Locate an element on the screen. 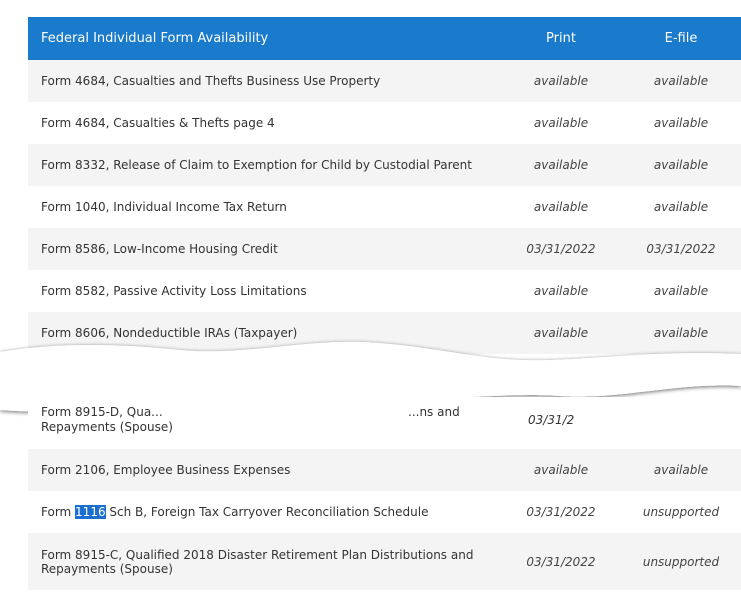 Image resolution: width=741 pixels, height=595 pixels. header-form-name: Federal Individual Form Availability is located at coordinates (155, 38).